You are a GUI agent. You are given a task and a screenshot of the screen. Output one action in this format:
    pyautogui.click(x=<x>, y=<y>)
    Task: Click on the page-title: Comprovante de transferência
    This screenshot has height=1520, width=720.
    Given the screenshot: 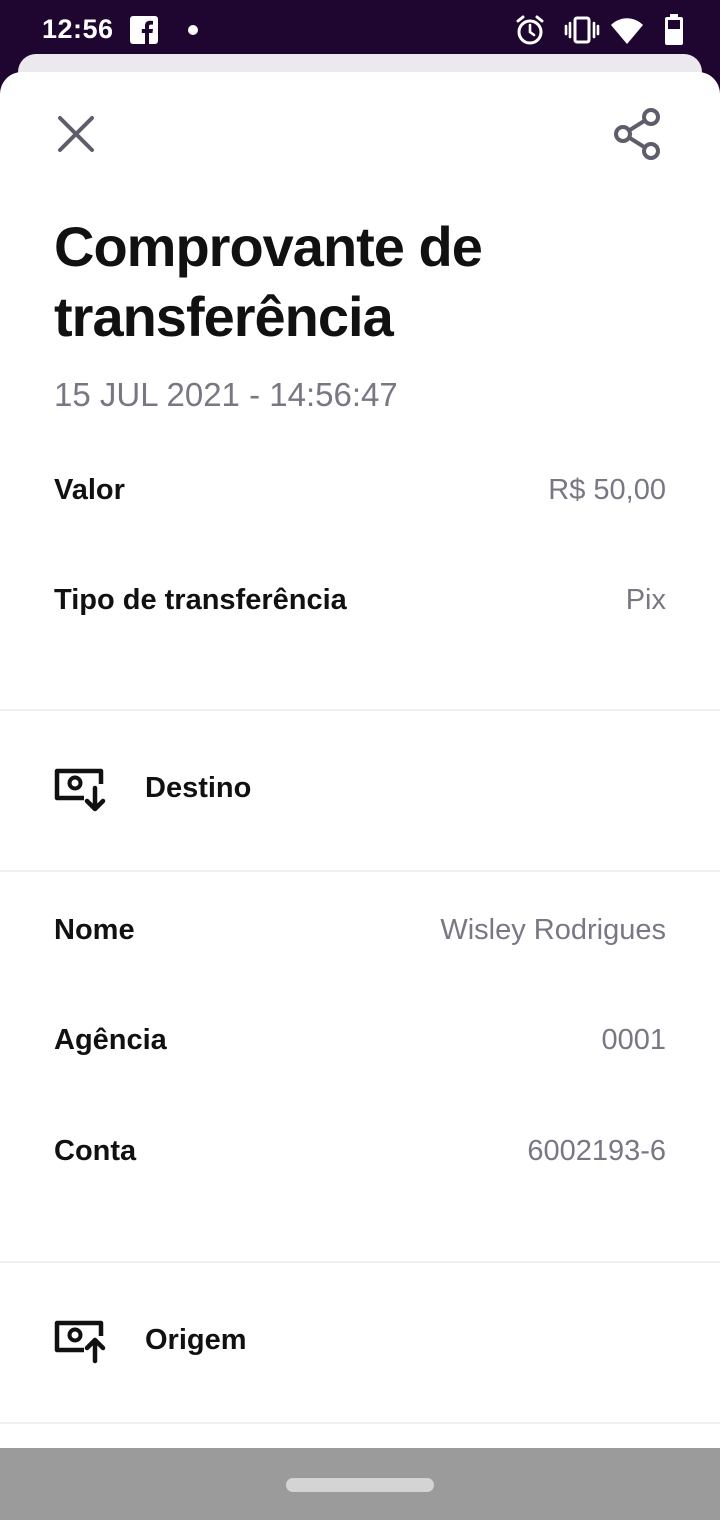 What is the action you would take?
    pyautogui.click(x=268, y=281)
    